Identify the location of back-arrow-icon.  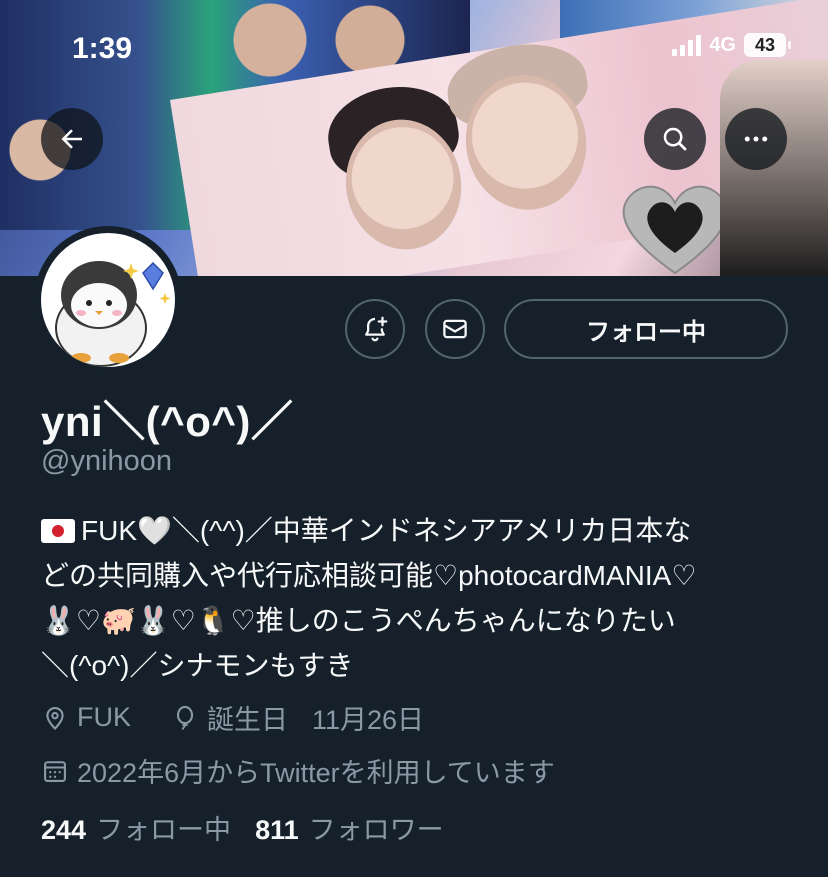
(71, 139).